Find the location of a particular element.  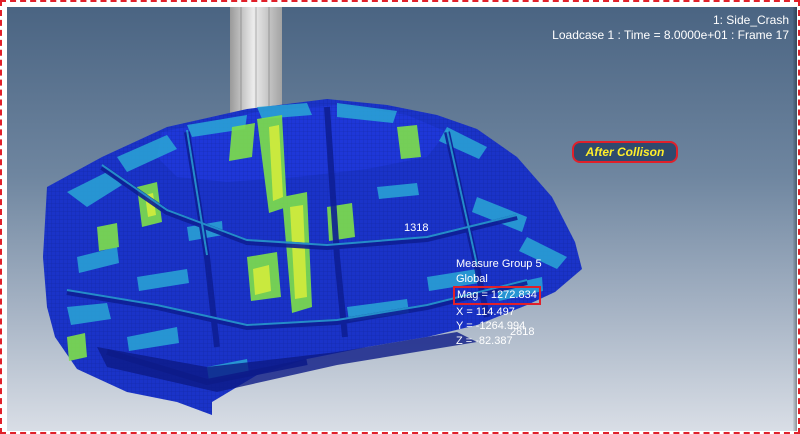

viewport-edge-shadow is located at coordinates (795, 219).